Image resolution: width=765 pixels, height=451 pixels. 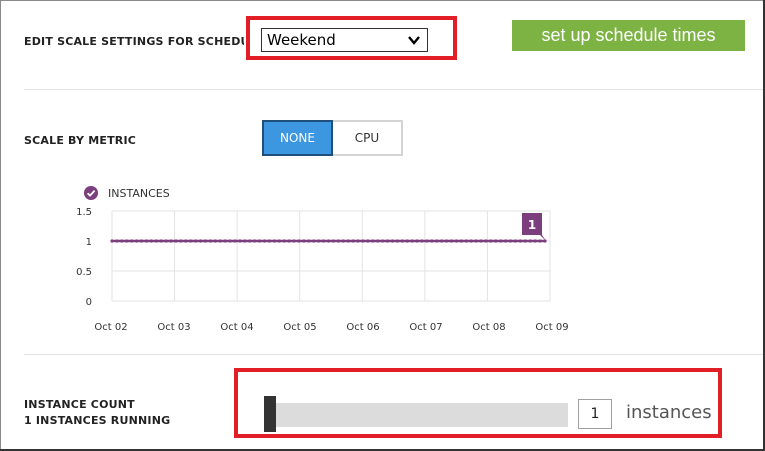 What do you see at coordinates (362, 327) in the screenshot?
I see `x-tick-label: Oct 06` at bounding box center [362, 327].